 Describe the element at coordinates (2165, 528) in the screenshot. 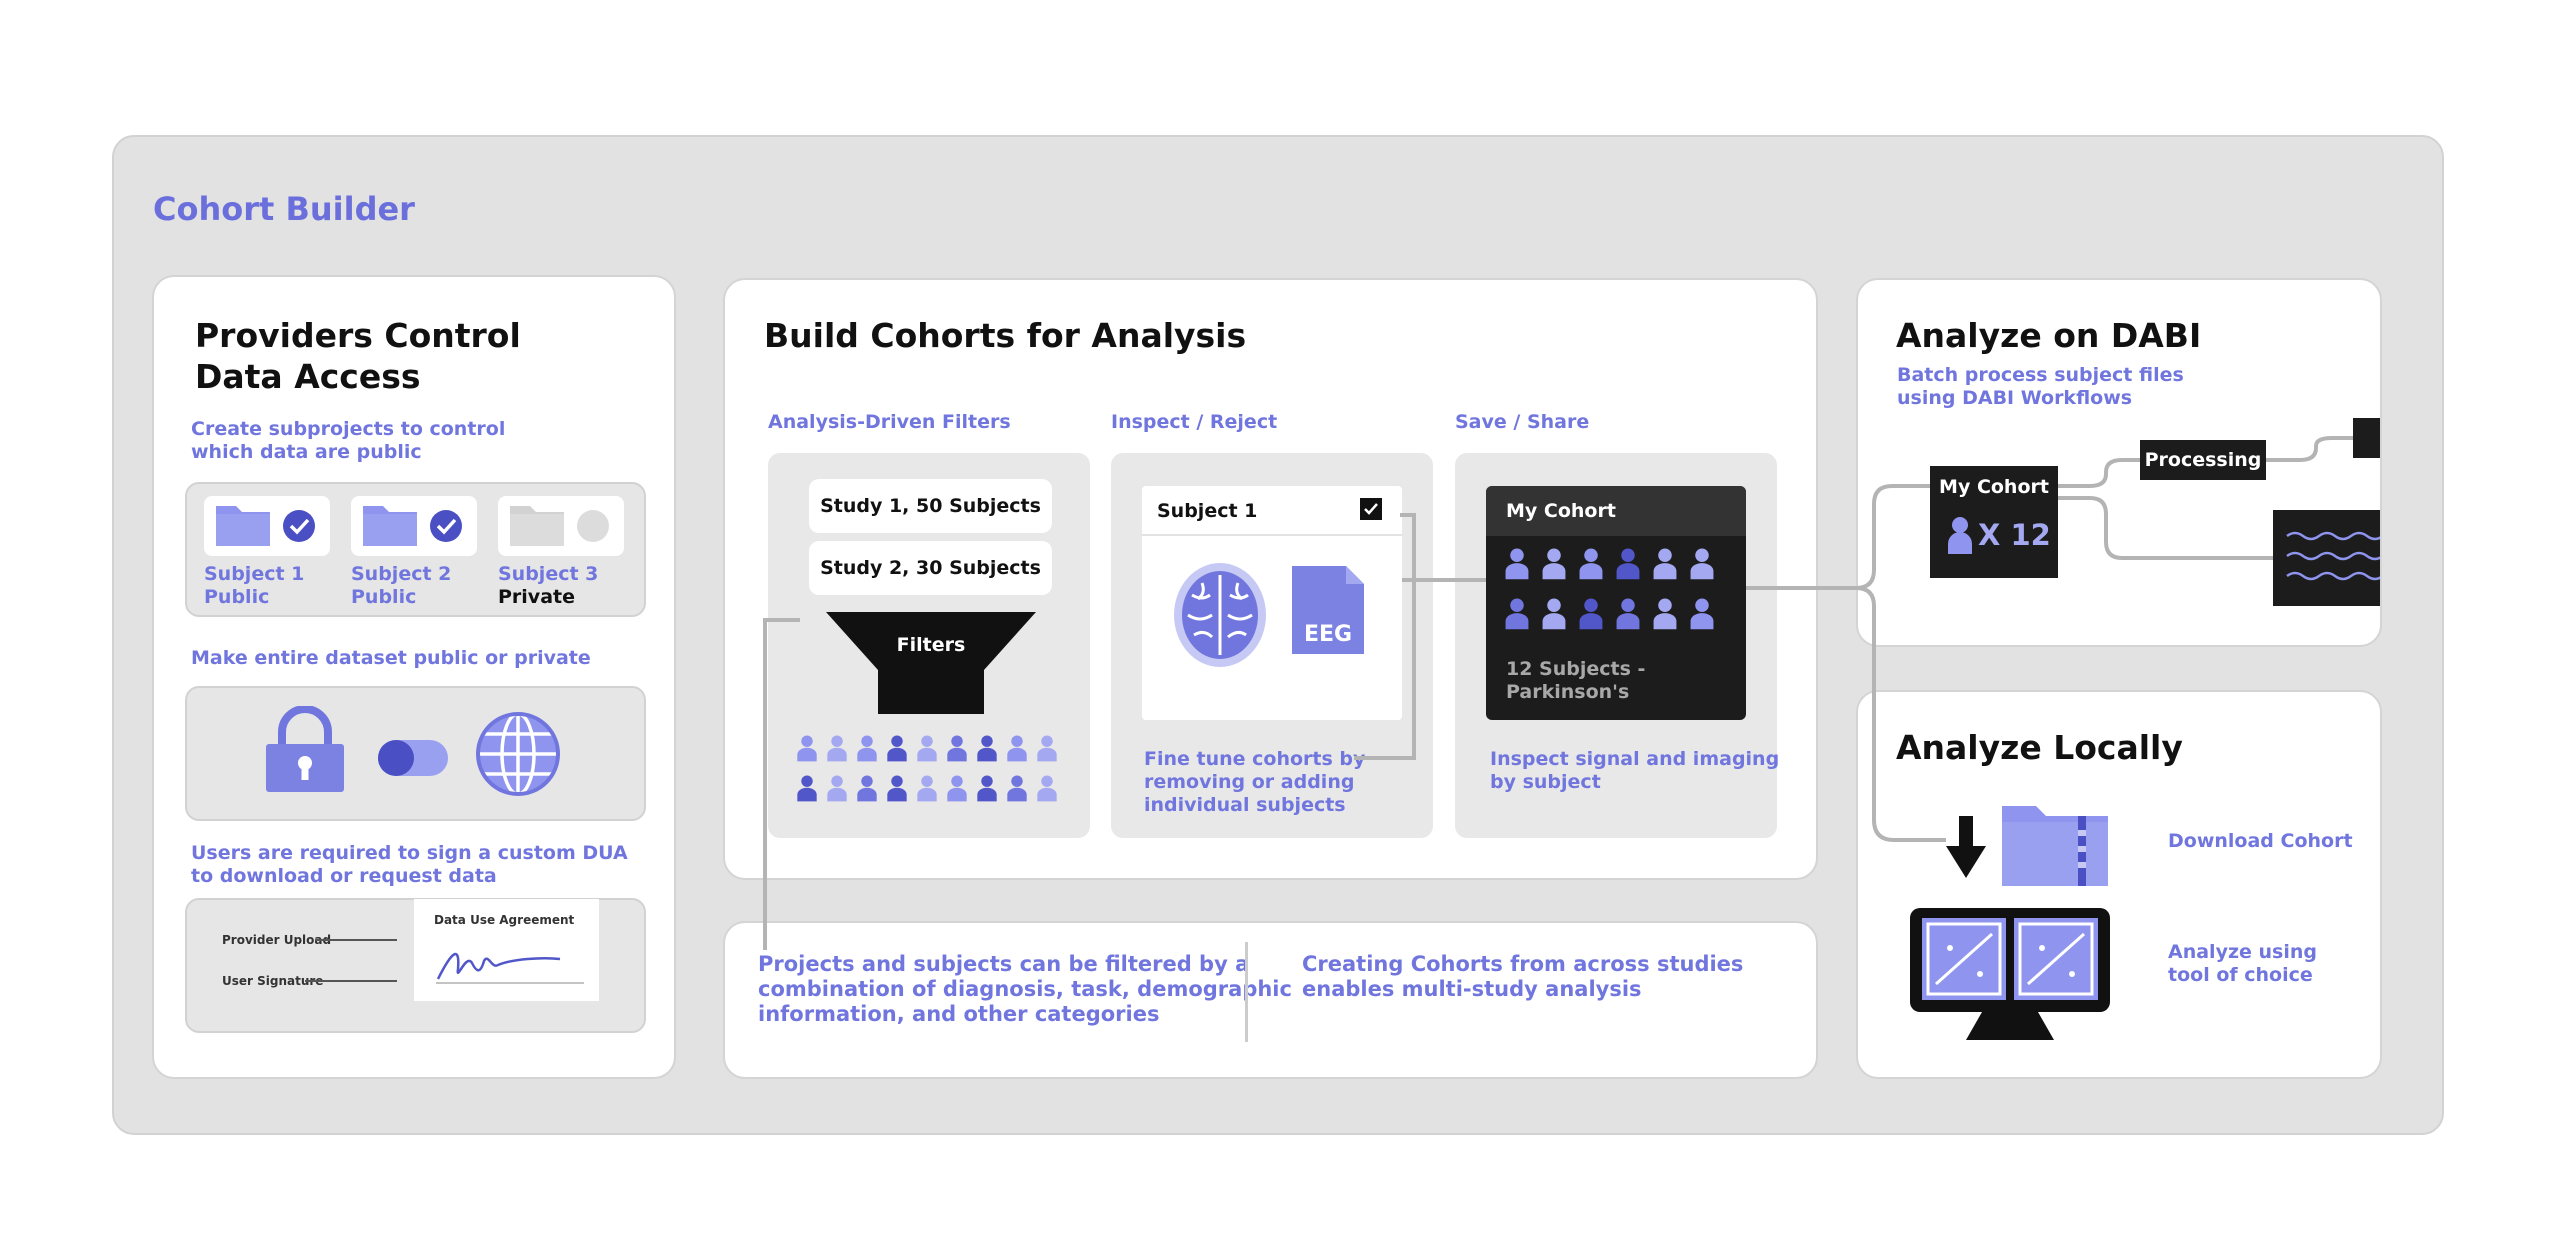

I see `to-signal-connector` at that location.